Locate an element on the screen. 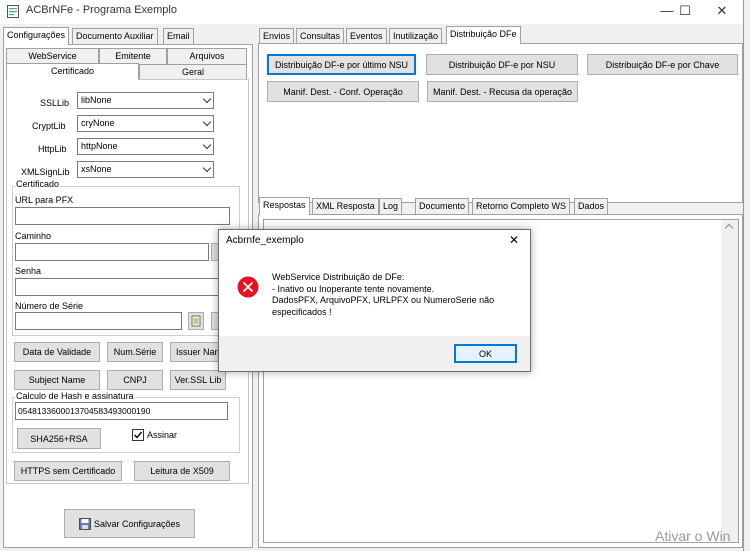 Image resolution: width=750 pixels, height=551 pixels. maximize-button: ☐ is located at coordinates (685, 12).